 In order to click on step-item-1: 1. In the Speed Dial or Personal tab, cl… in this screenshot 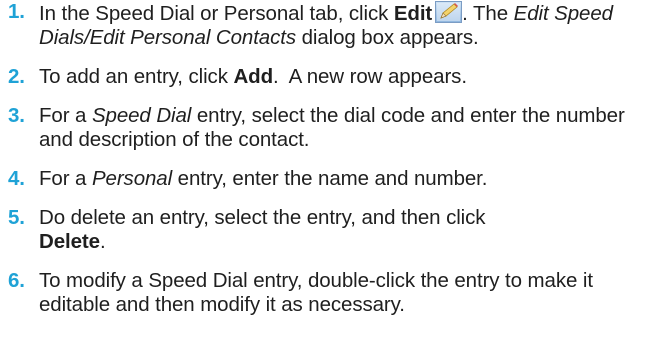, I will do `click(329, 25)`.